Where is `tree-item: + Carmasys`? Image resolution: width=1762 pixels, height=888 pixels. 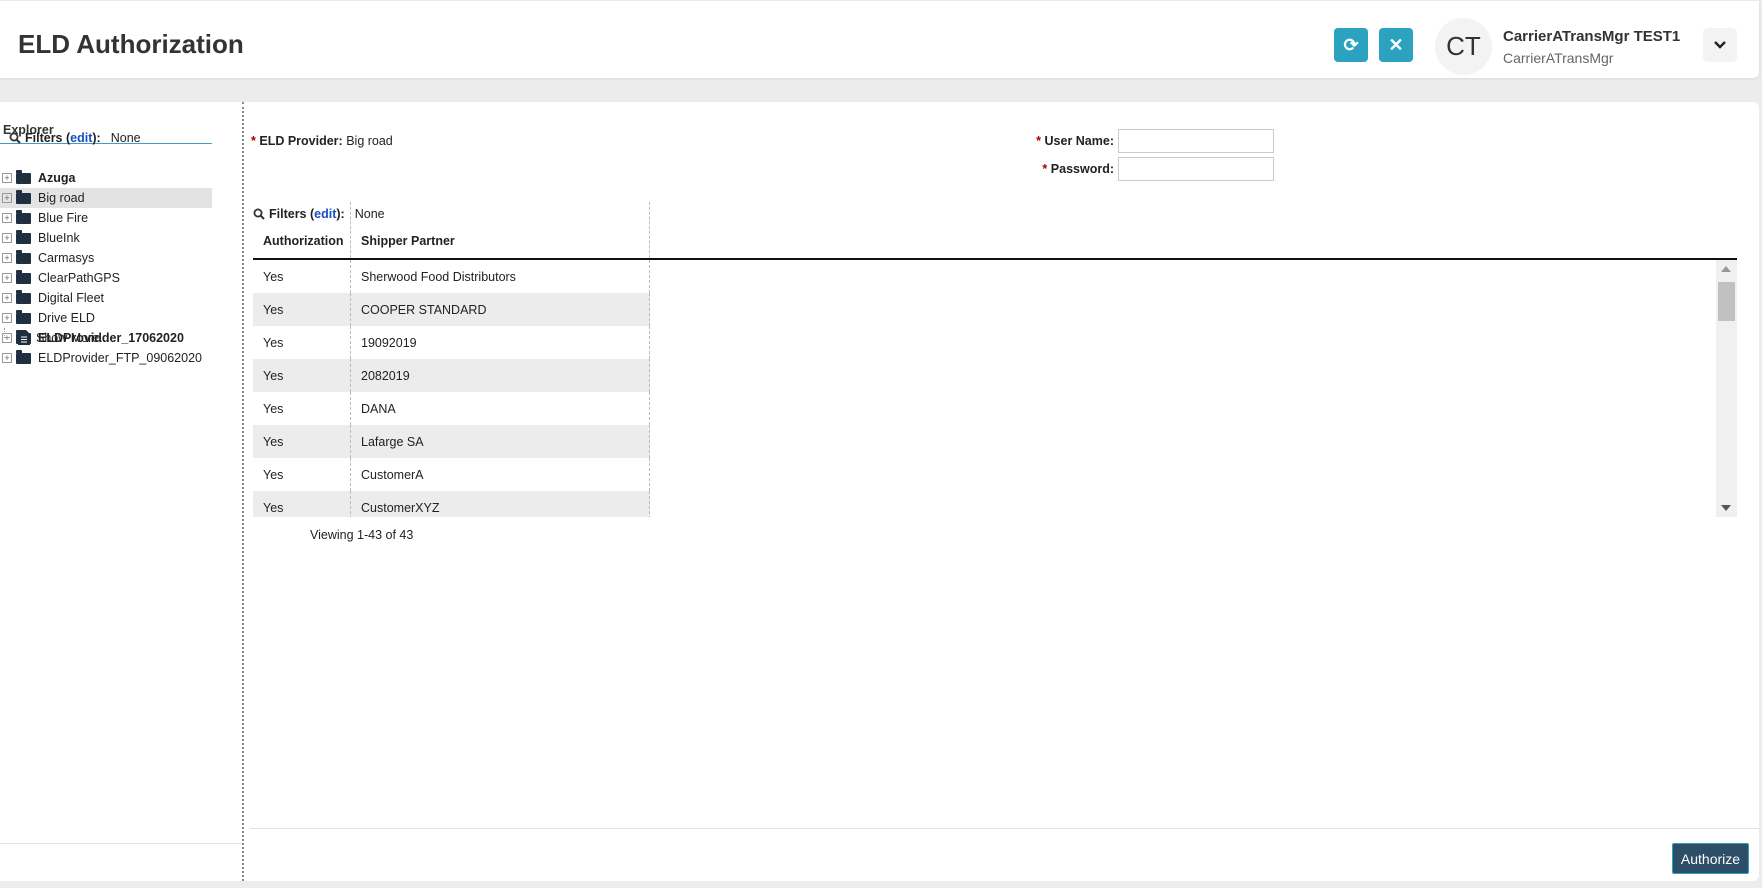 tree-item: + Carmasys is located at coordinates (106, 258).